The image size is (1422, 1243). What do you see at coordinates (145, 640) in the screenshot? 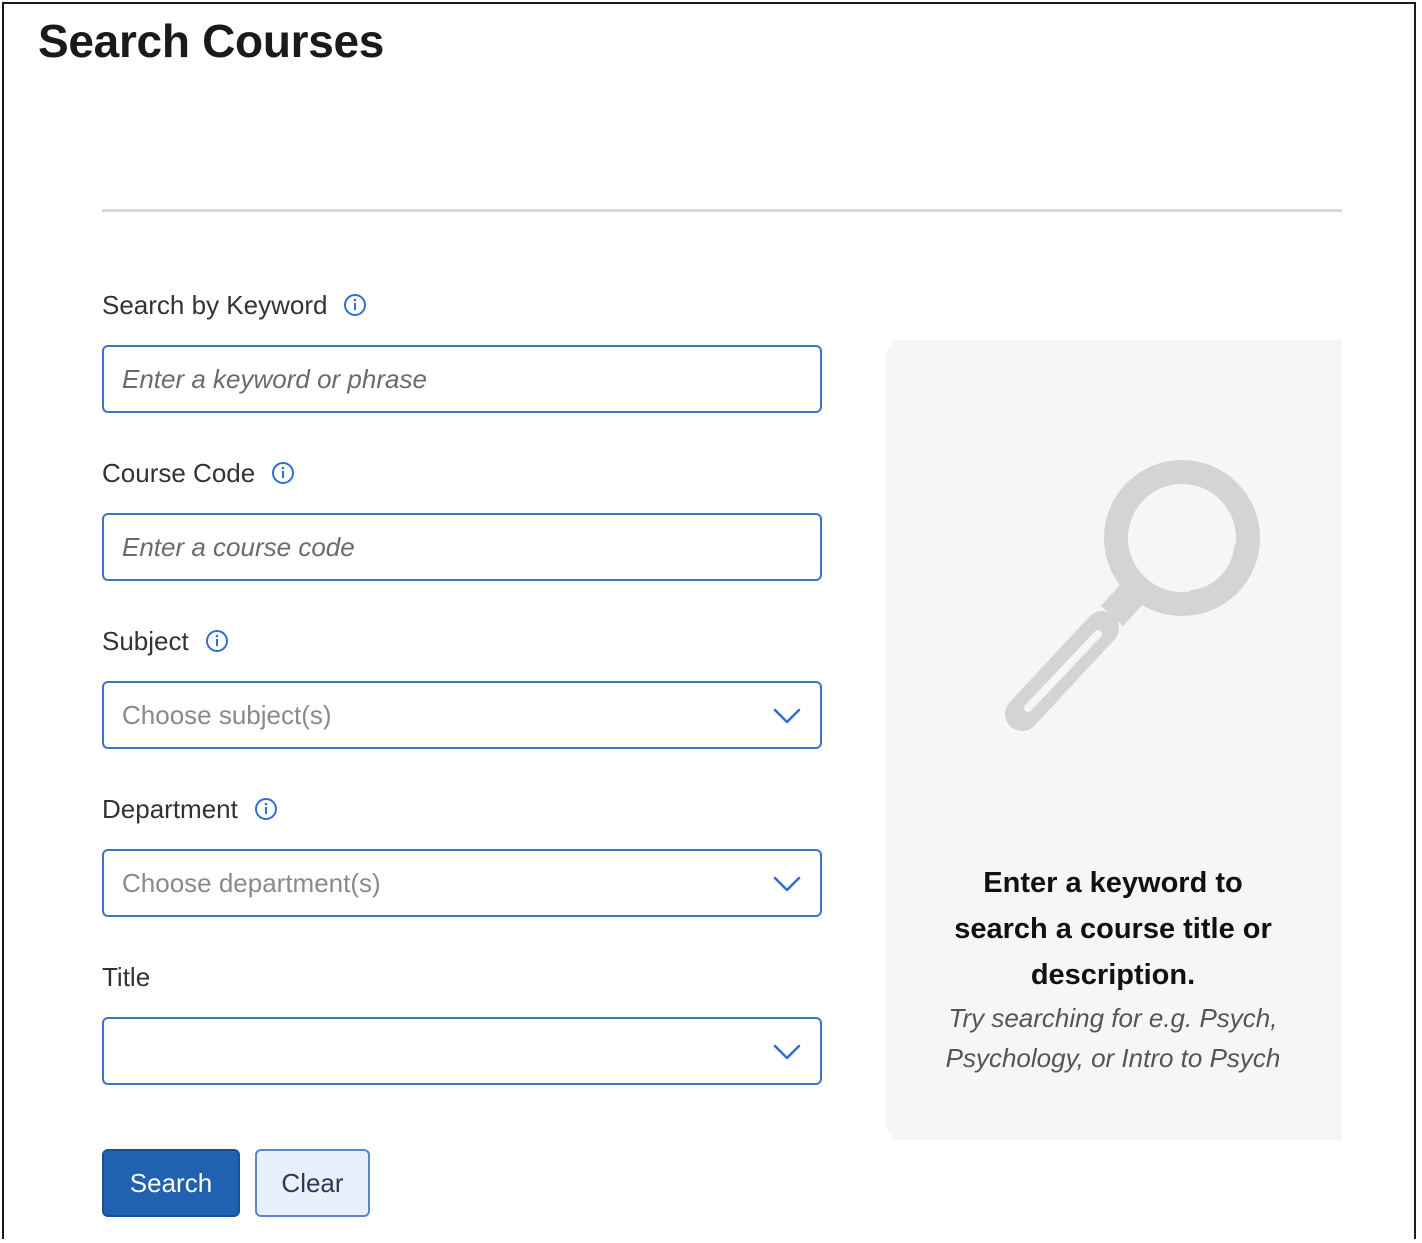
I see `subject-label: Subject` at bounding box center [145, 640].